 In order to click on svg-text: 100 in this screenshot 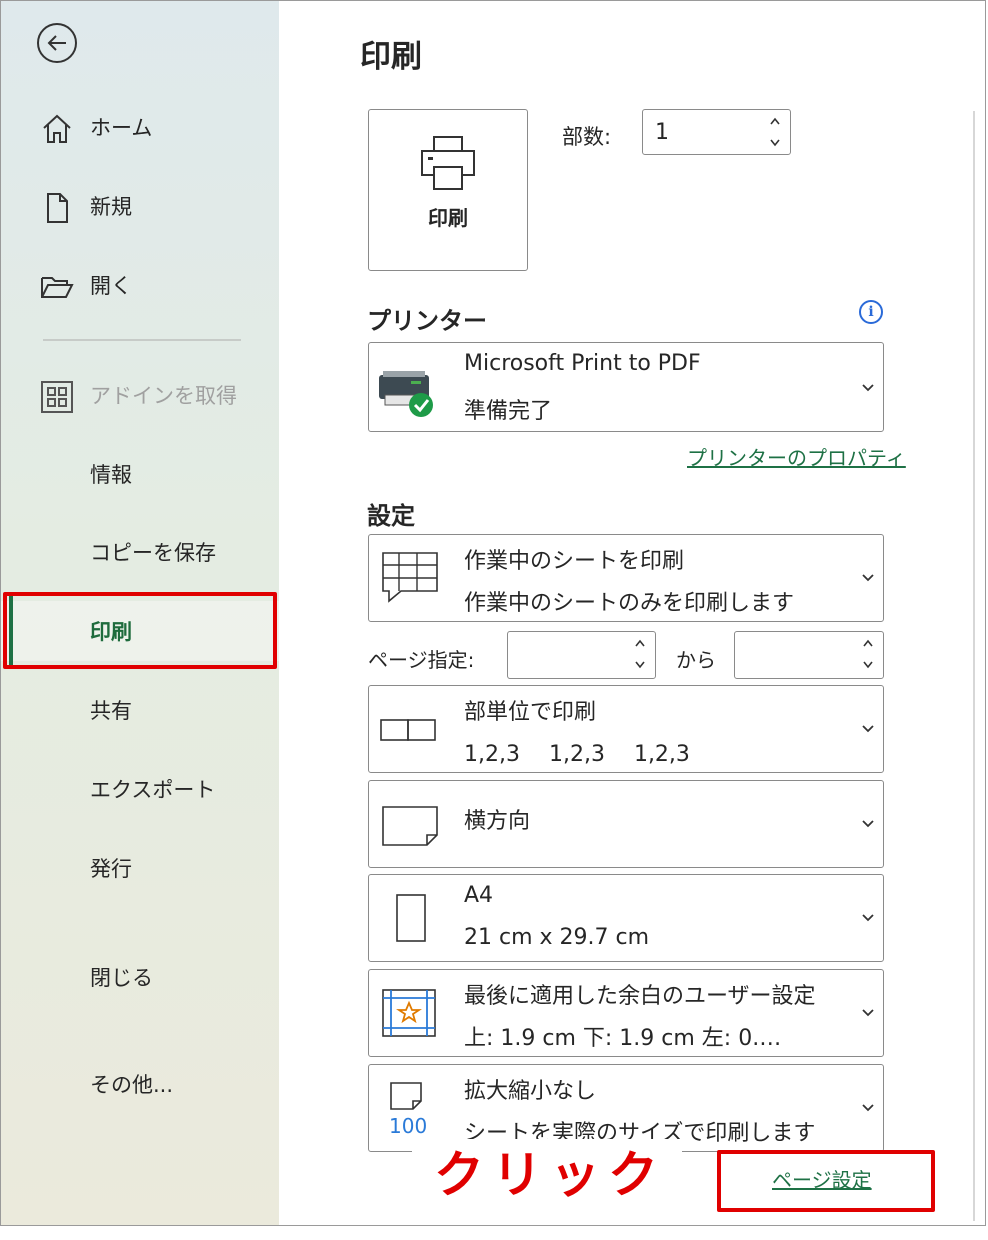, I will do `click(408, 1126)`.